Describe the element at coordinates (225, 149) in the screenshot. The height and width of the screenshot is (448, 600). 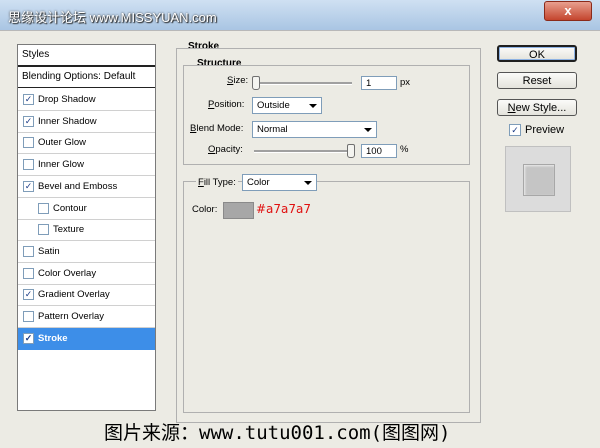
I see `opacity-label: Opacity:` at that location.